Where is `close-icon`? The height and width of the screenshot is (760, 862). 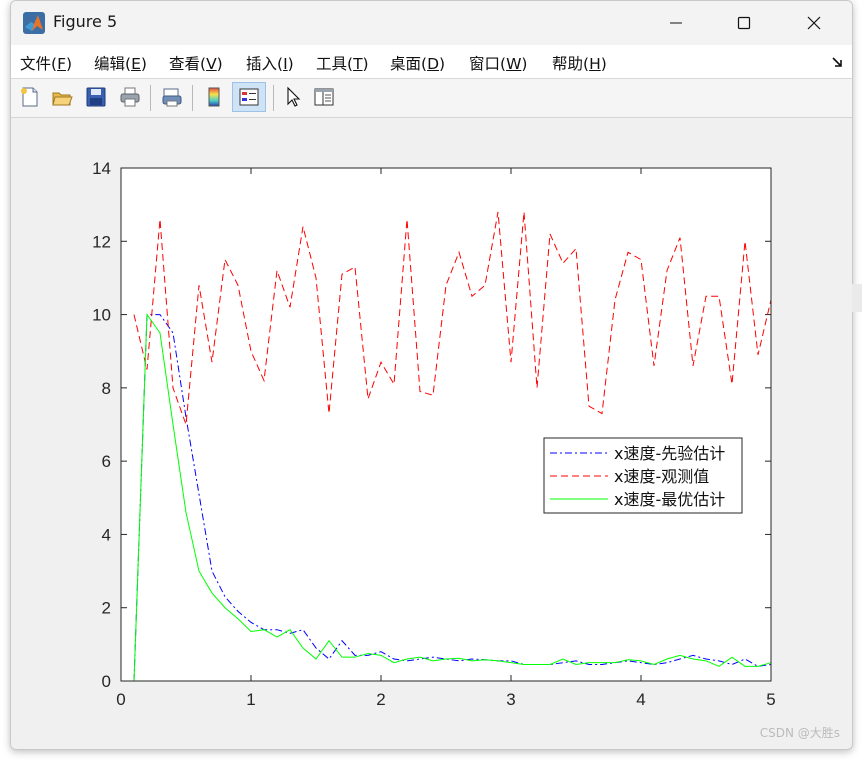 close-icon is located at coordinates (814, 23).